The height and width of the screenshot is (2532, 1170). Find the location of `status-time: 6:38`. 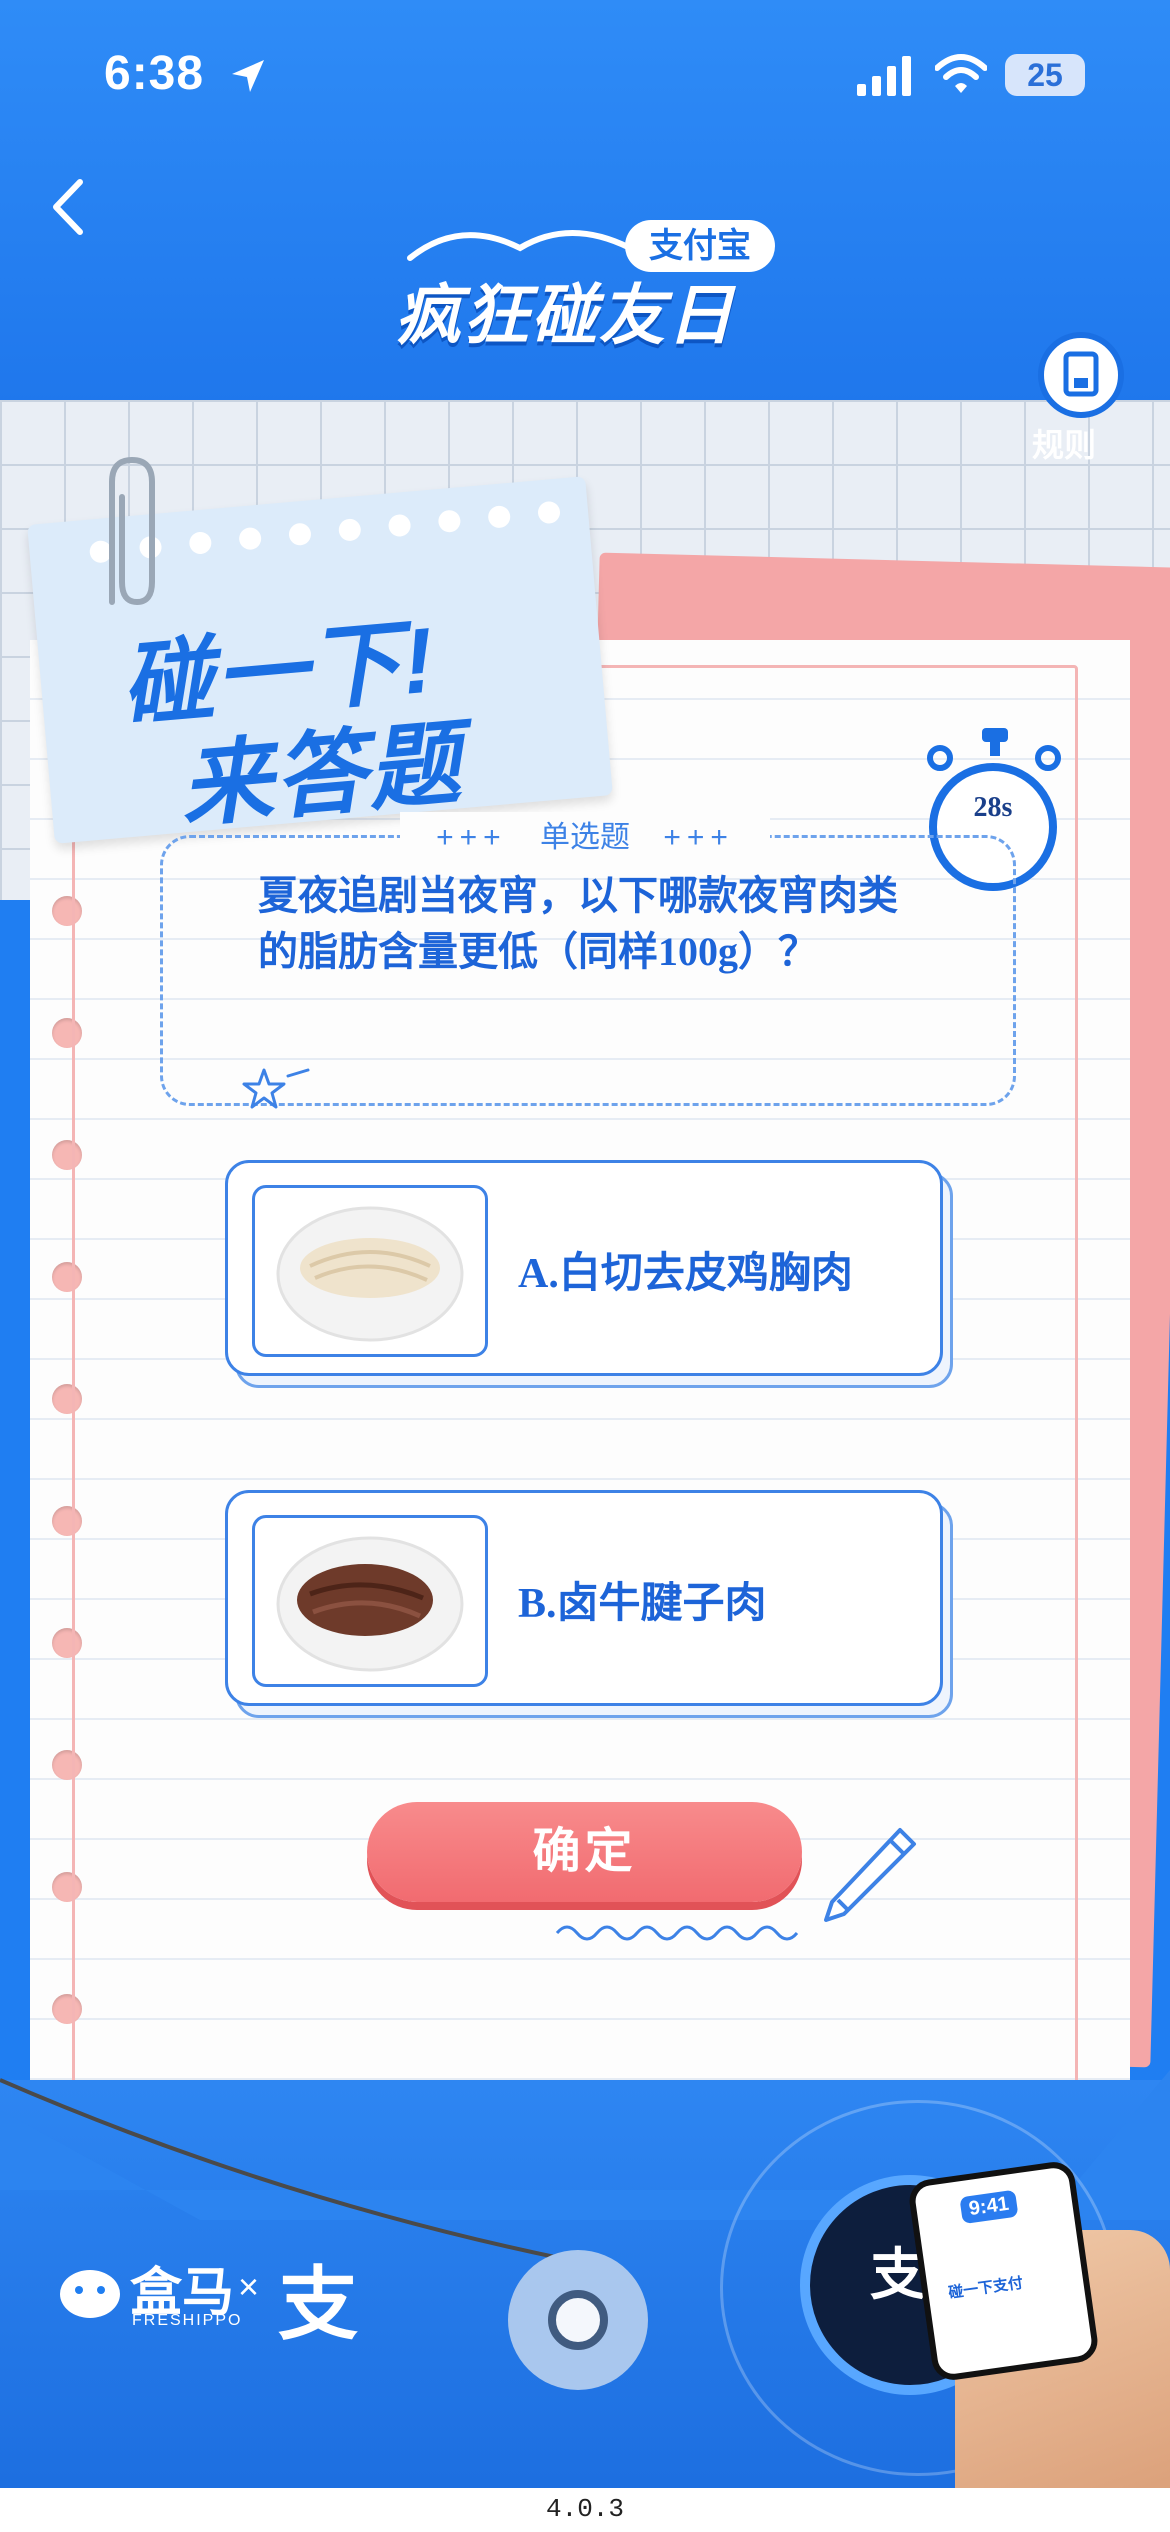

status-time: 6:38 is located at coordinates (154, 73).